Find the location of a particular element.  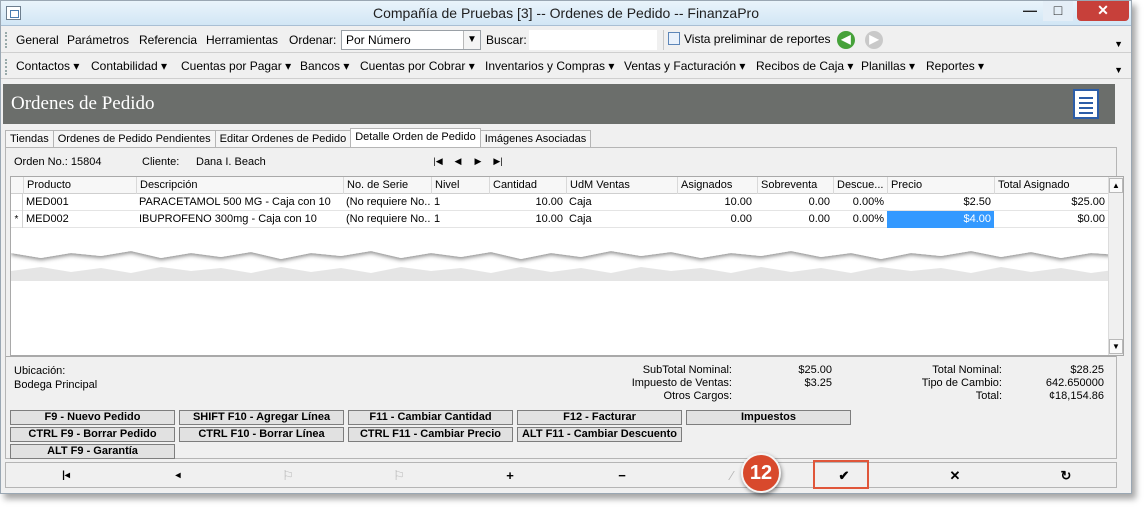

column-header-precio: Precio is located at coordinates (940, 185).